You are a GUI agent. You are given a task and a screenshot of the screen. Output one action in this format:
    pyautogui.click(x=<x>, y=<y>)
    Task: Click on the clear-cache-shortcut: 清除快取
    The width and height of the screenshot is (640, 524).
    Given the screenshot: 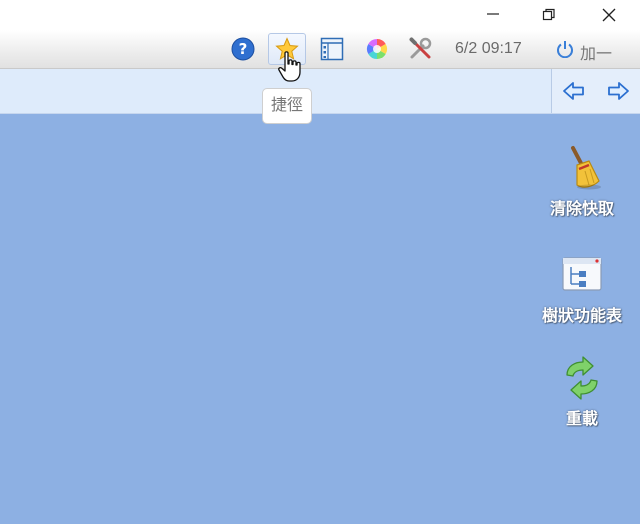 What is the action you would take?
    pyautogui.click(x=582, y=182)
    